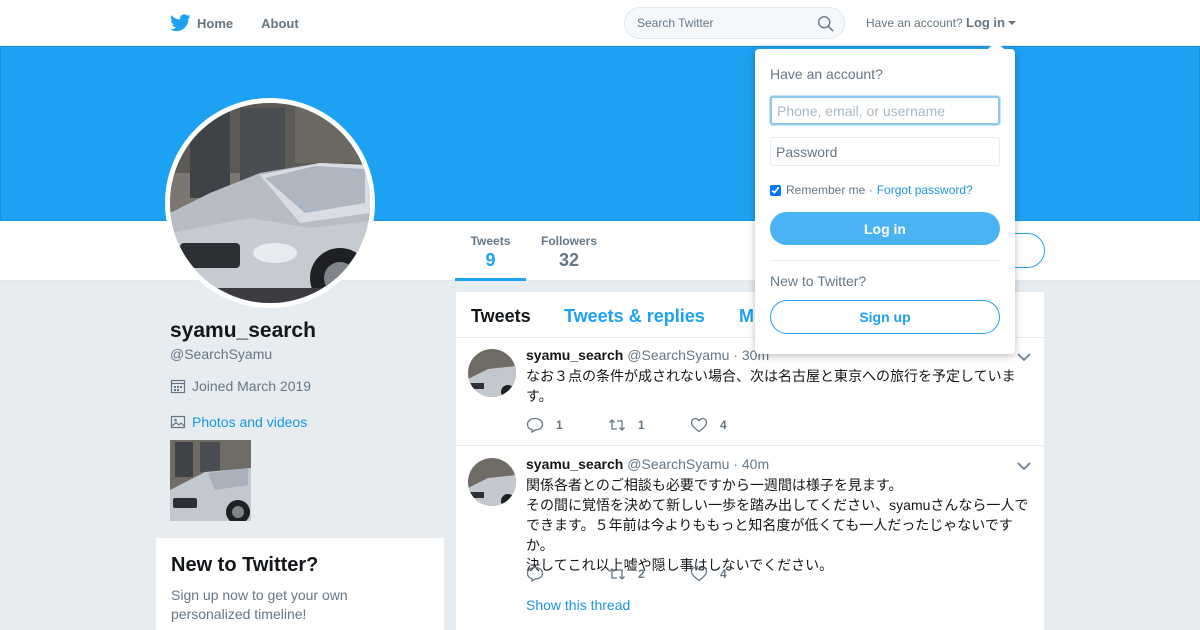 This screenshot has width=1200, height=630. I want to click on photos-videos-link: Photos and videos, so click(238, 422).